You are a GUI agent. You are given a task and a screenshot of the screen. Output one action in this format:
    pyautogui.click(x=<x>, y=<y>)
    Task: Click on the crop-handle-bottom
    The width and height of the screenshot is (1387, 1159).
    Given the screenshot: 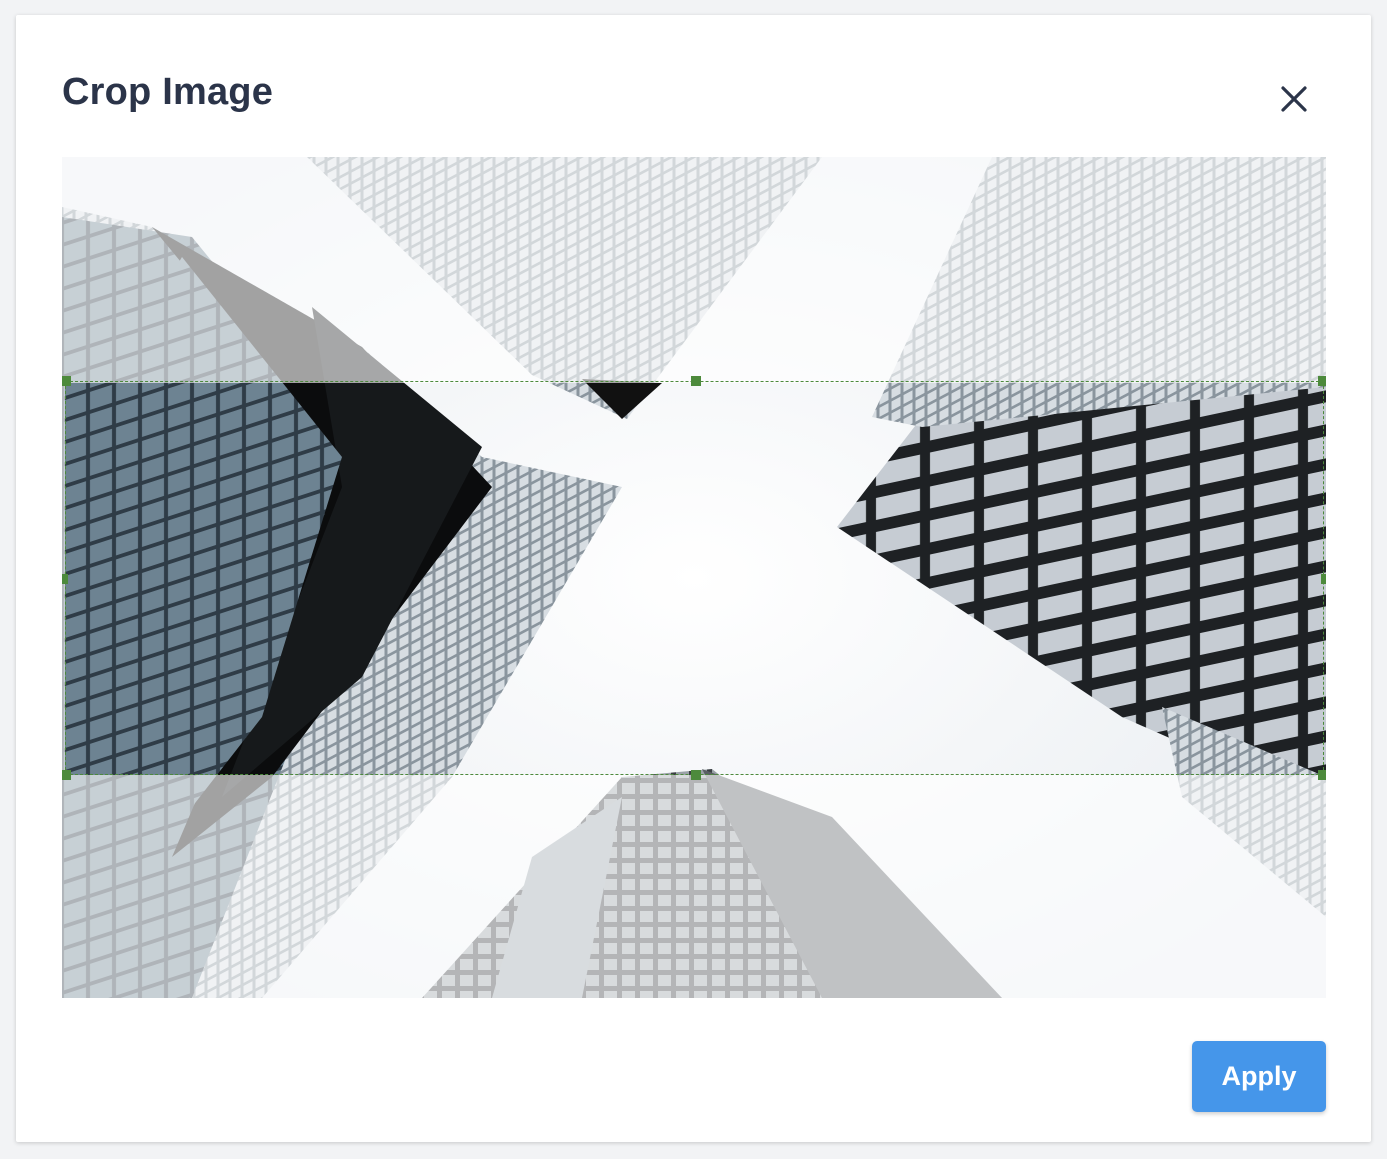 What is the action you would take?
    pyautogui.click(x=696, y=775)
    